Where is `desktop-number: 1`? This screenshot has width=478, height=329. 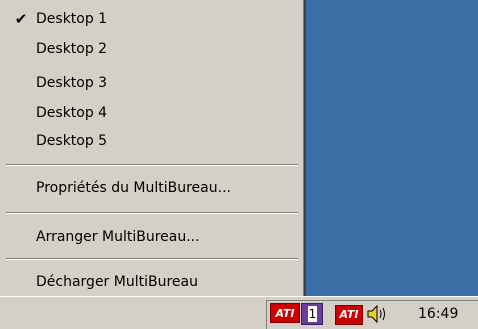
desktop-number: 1 is located at coordinates (312, 314).